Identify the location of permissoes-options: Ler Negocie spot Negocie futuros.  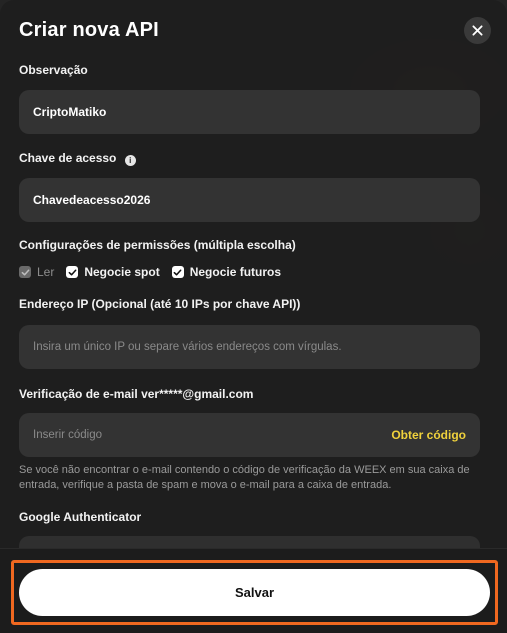
(156, 272).